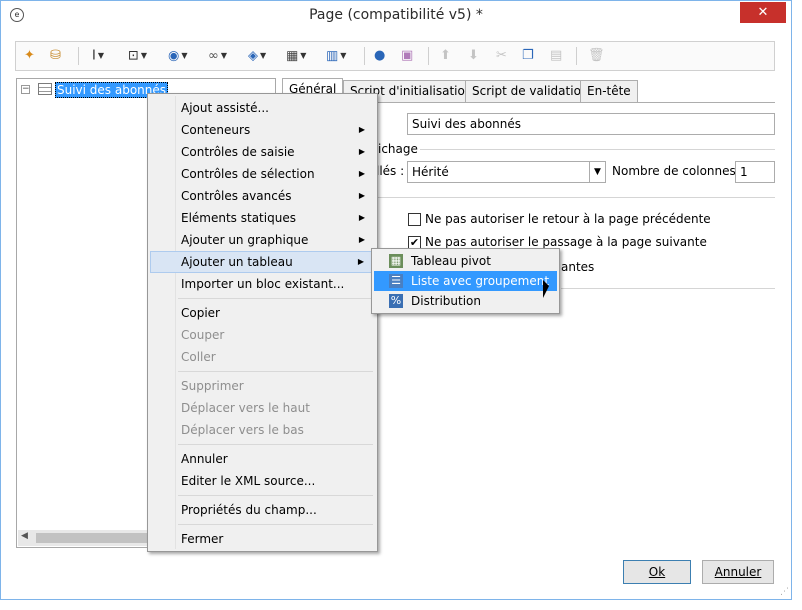  Describe the element at coordinates (597, 172) in the screenshot. I see `chevron-down-icon: ▼` at that location.